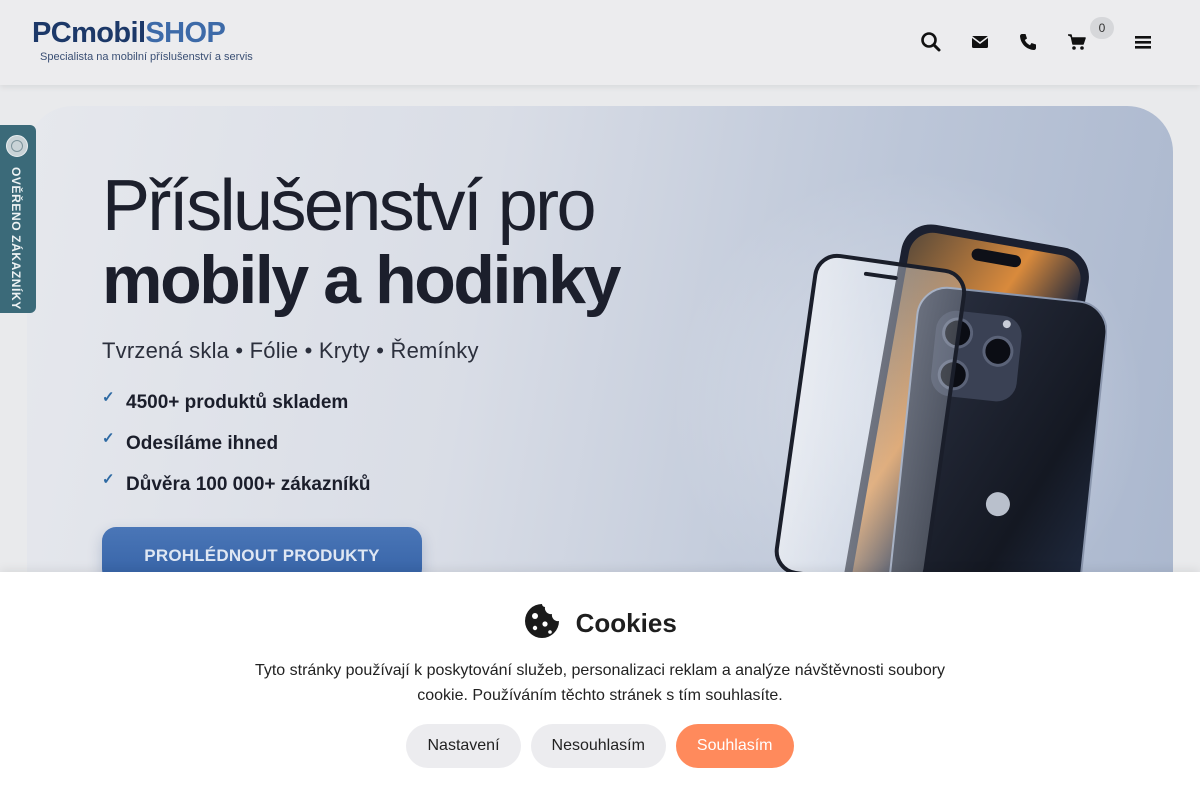  What do you see at coordinates (236, 483) in the screenshot?
I see `feature-item: ✓ Důvěra 100 000+ zákazníků` at bounding box center [236, 483].